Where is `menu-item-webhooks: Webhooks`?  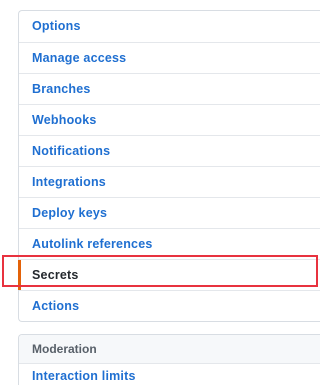
menu-item-webhooks: Webhooks is located at coordinates (169, 119).